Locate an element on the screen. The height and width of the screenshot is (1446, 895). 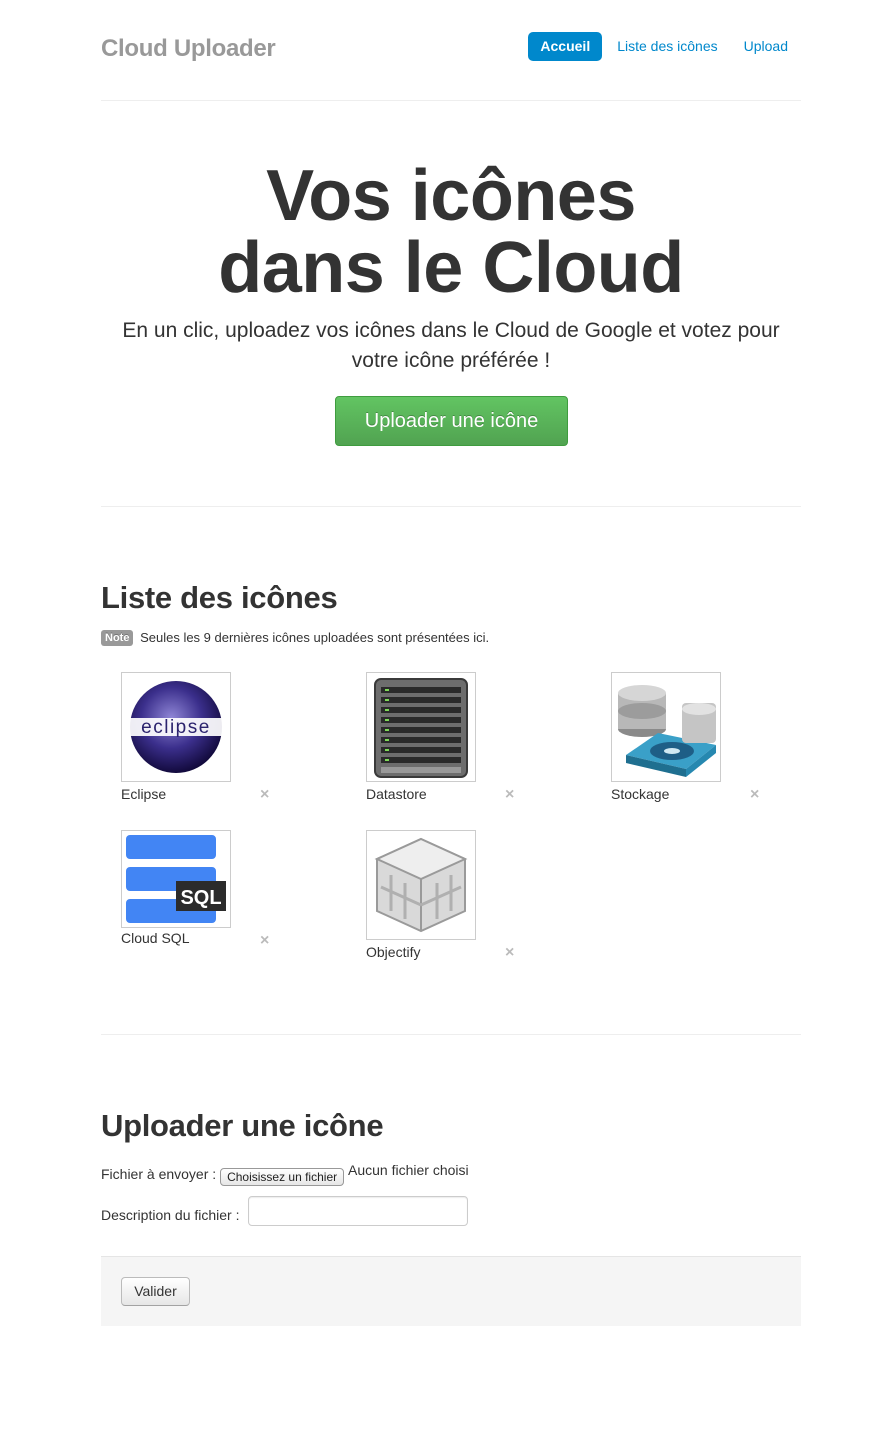
eclipse-icon: eclipse is located at coordinates (176, 727).